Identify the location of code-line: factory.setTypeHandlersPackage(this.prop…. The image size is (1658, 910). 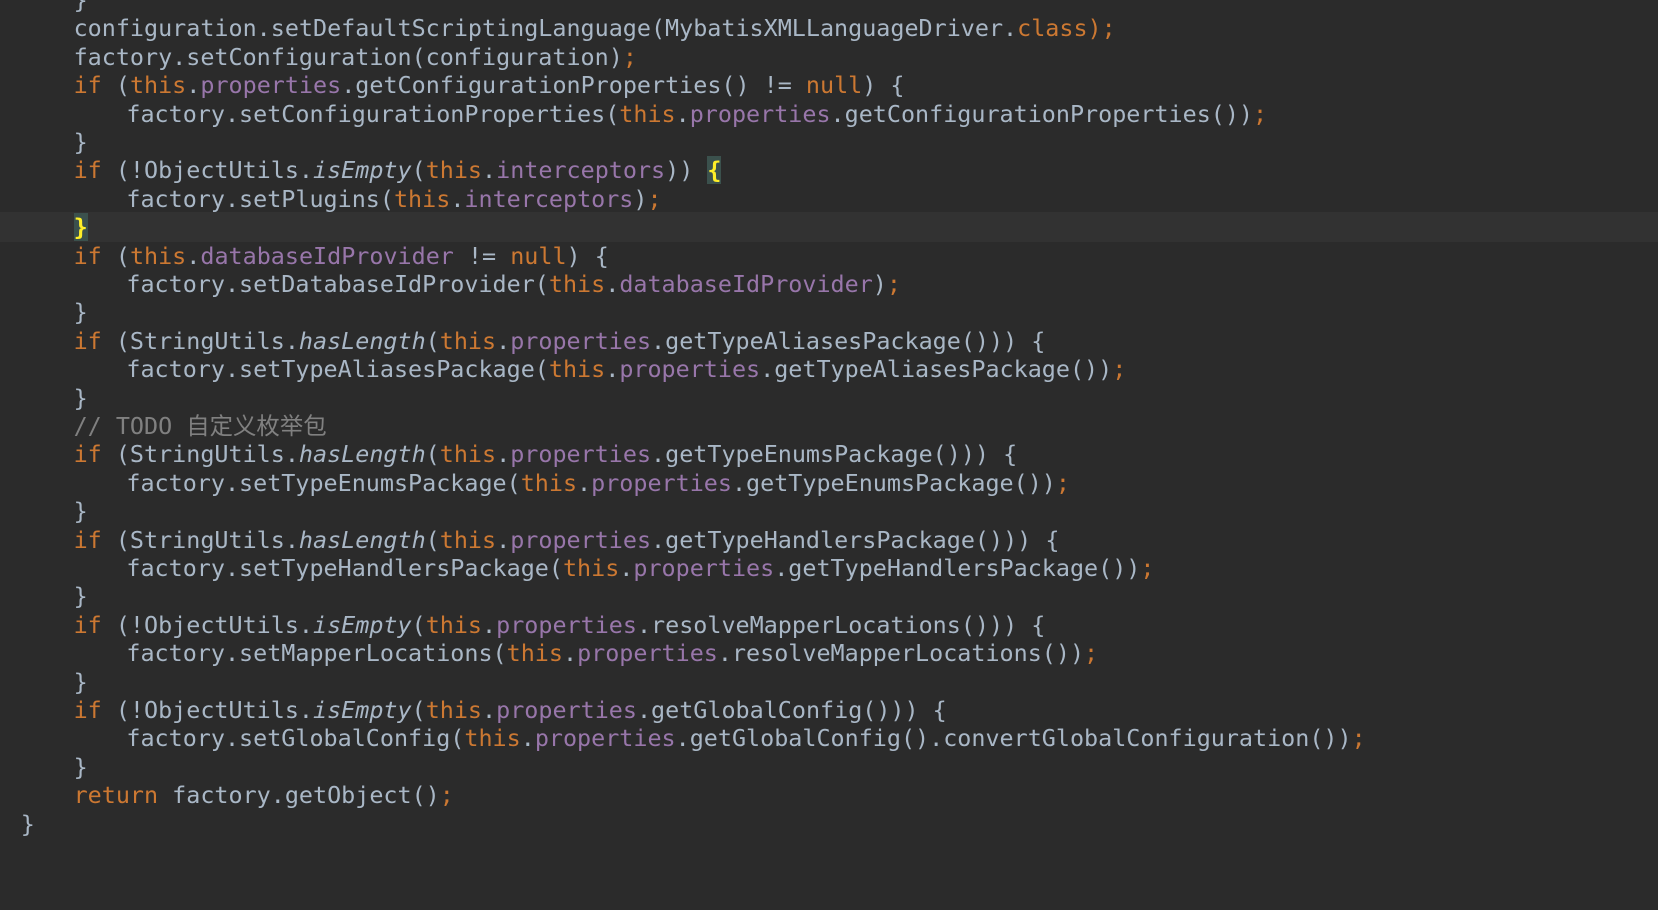
(829, 568).